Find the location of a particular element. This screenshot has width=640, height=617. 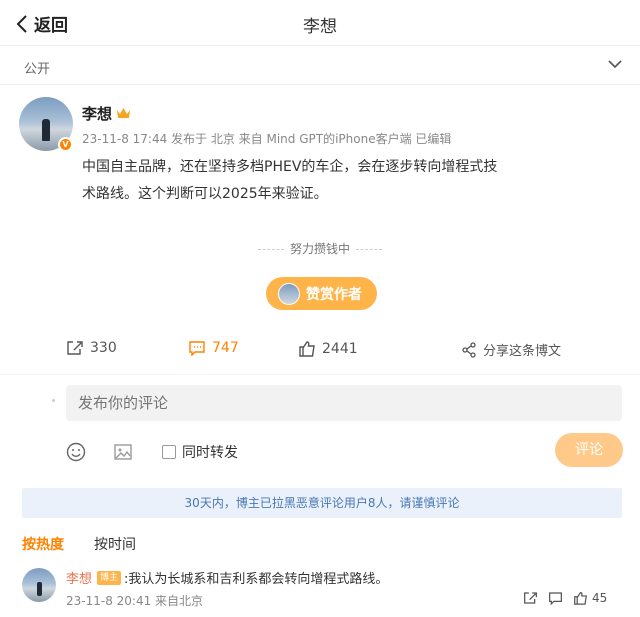

reward-author-button: 赞赏作者 is located at coordinates (321, 293).